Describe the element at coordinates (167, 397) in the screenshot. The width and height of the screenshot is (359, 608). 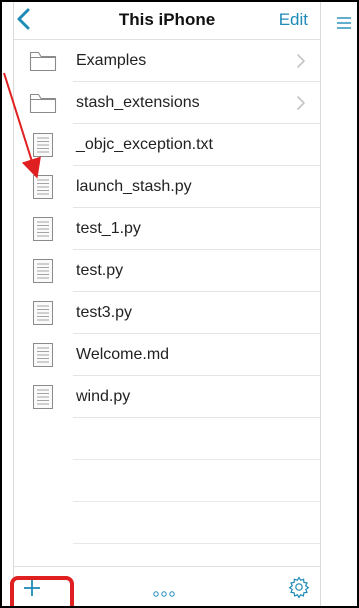
I see `file-row: wind.py` at that location.